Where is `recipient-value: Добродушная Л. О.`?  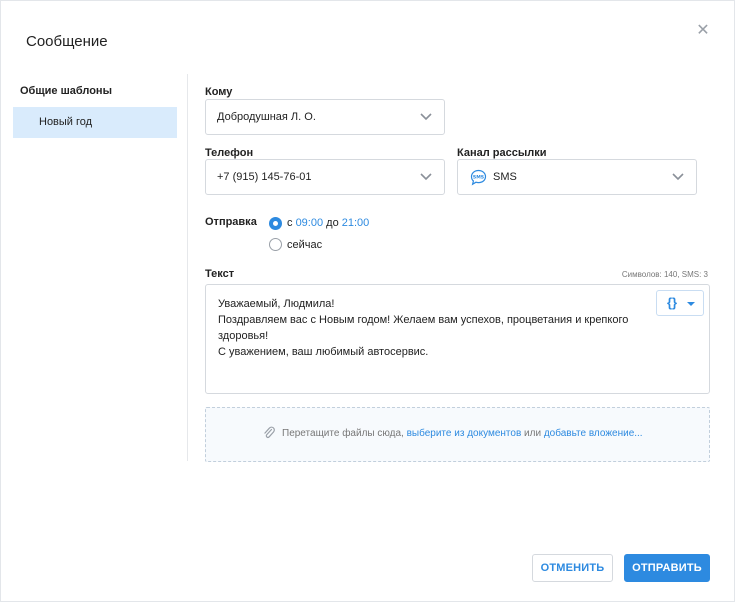 recipient-value: Добродушная Л. О. is located at coordinates (266, 117).